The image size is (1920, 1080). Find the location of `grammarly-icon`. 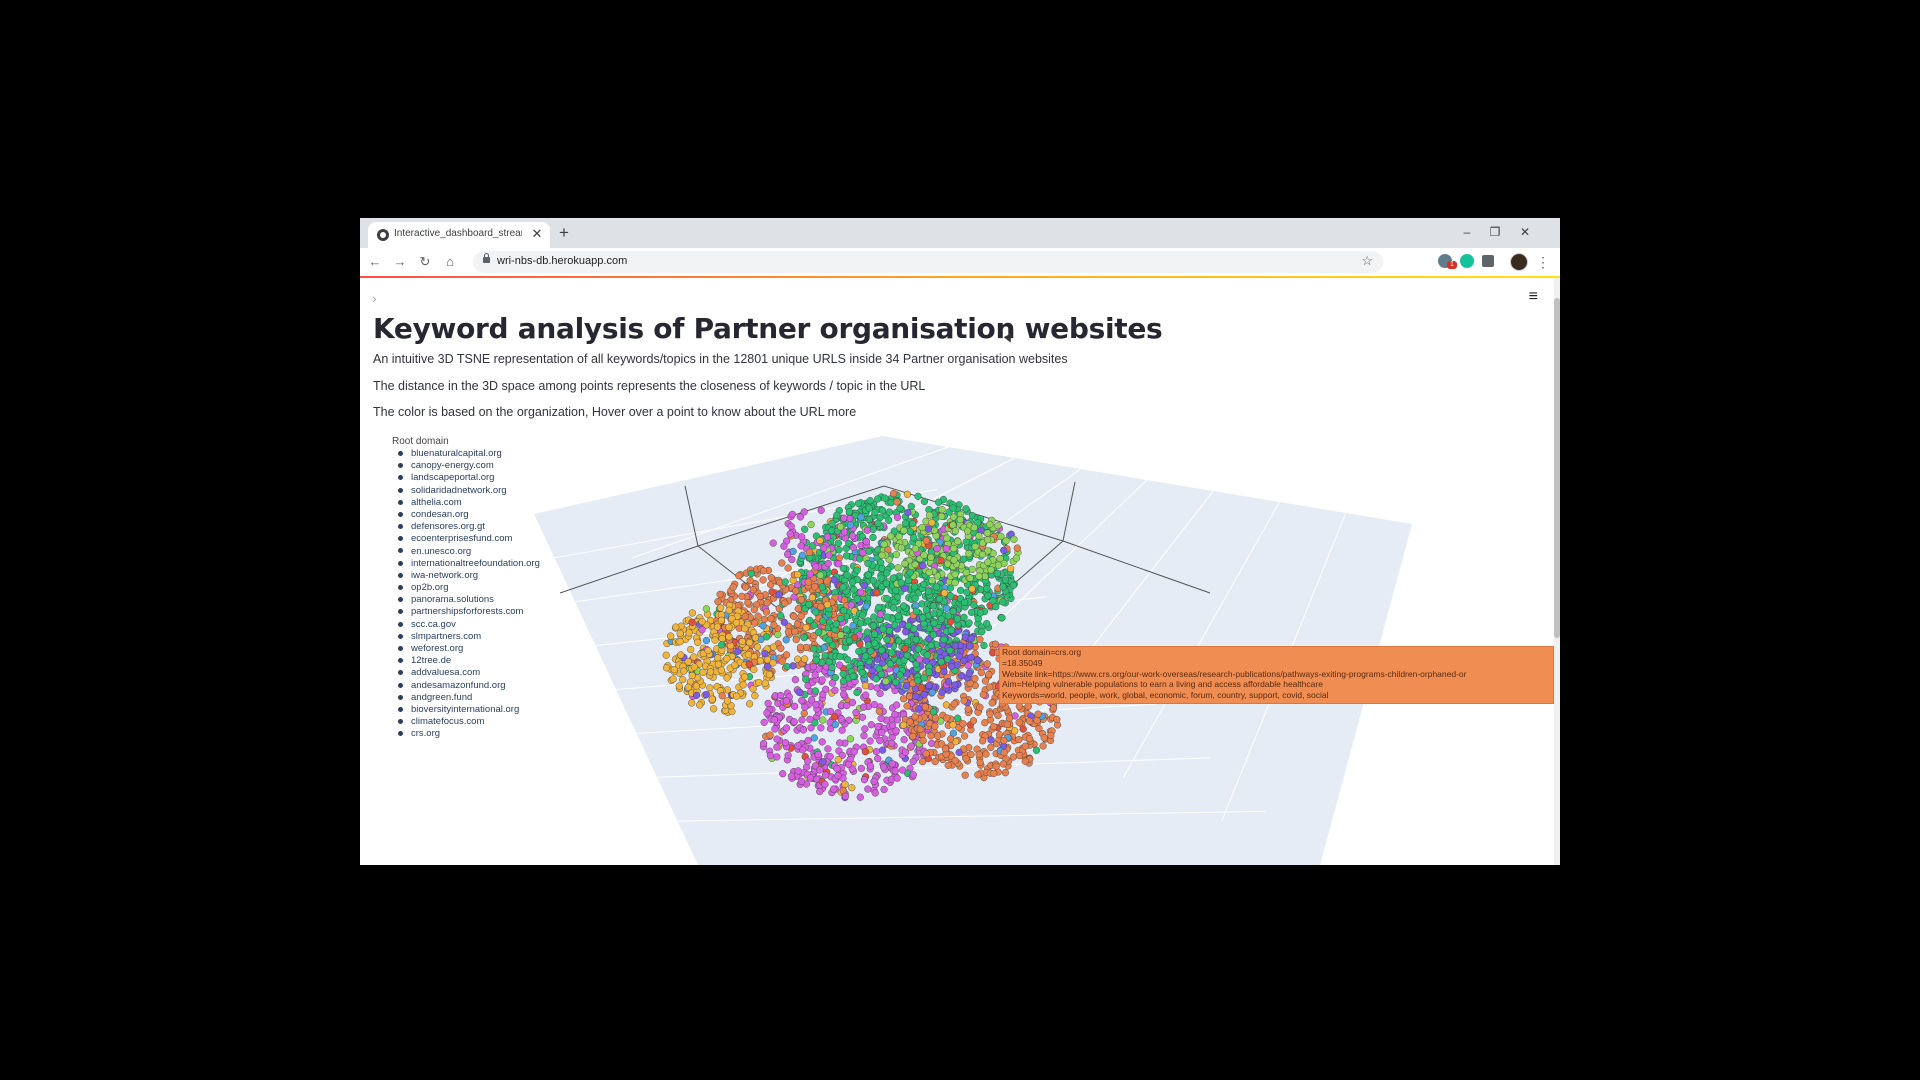

grammarly-icon is located at coordinates (1467, 261).